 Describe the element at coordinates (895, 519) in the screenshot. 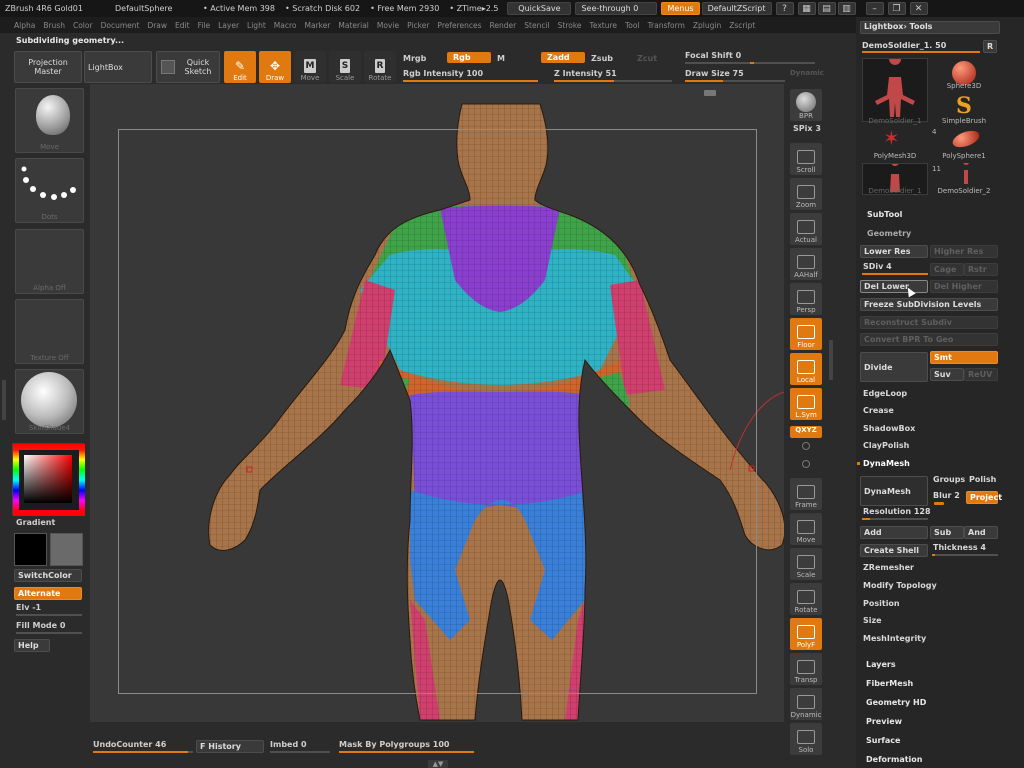

I see `resolution-slider` at that location.